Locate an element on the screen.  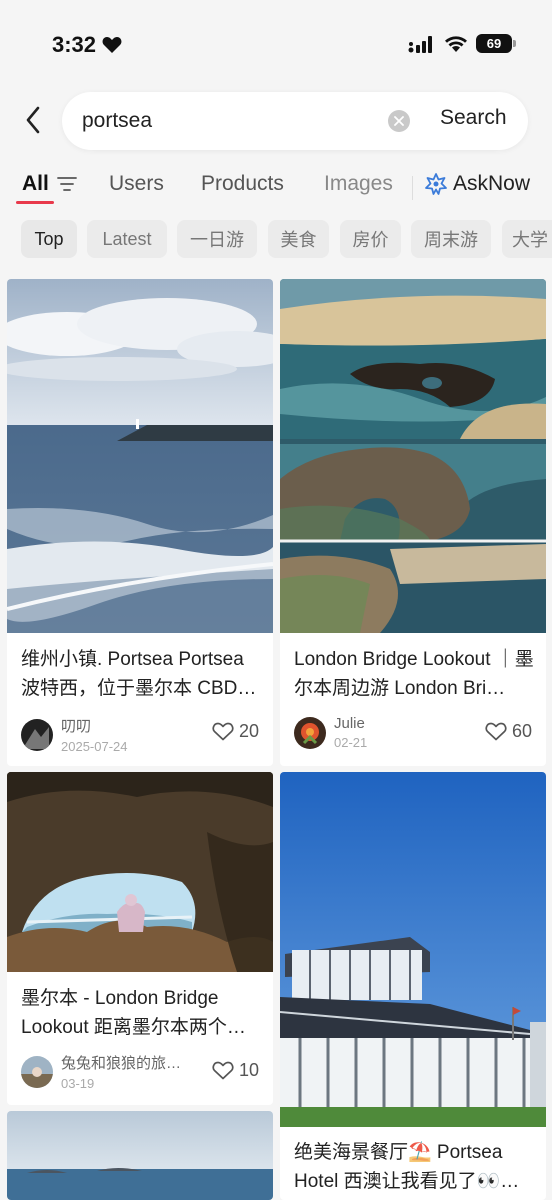
tab-images: Images is located at coordinates (358, 184).